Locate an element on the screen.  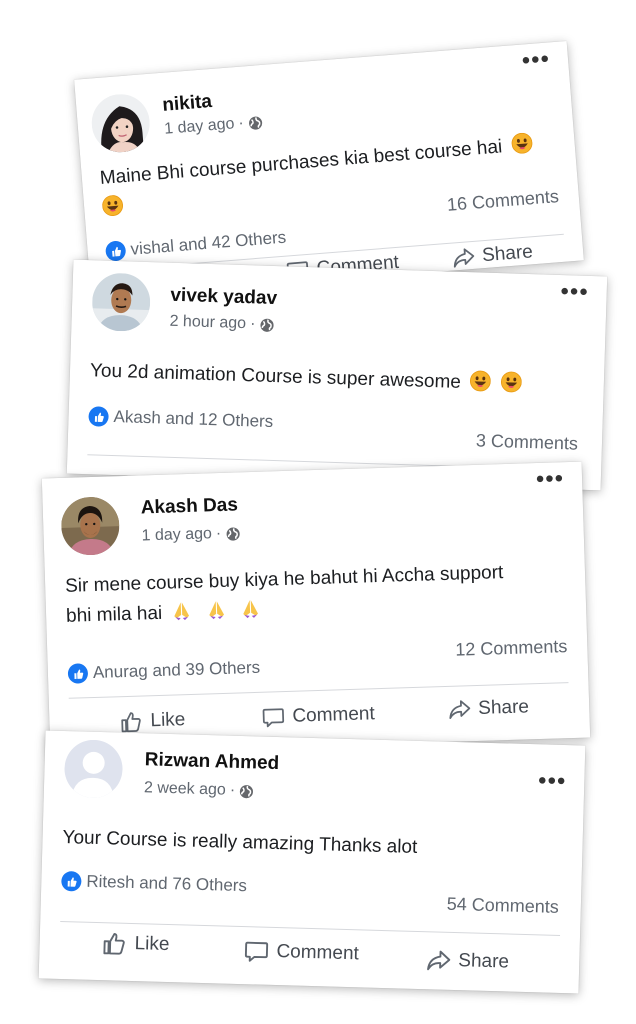
reaction-names: Anurag and 39 Others is located at coordinates (176, 670).